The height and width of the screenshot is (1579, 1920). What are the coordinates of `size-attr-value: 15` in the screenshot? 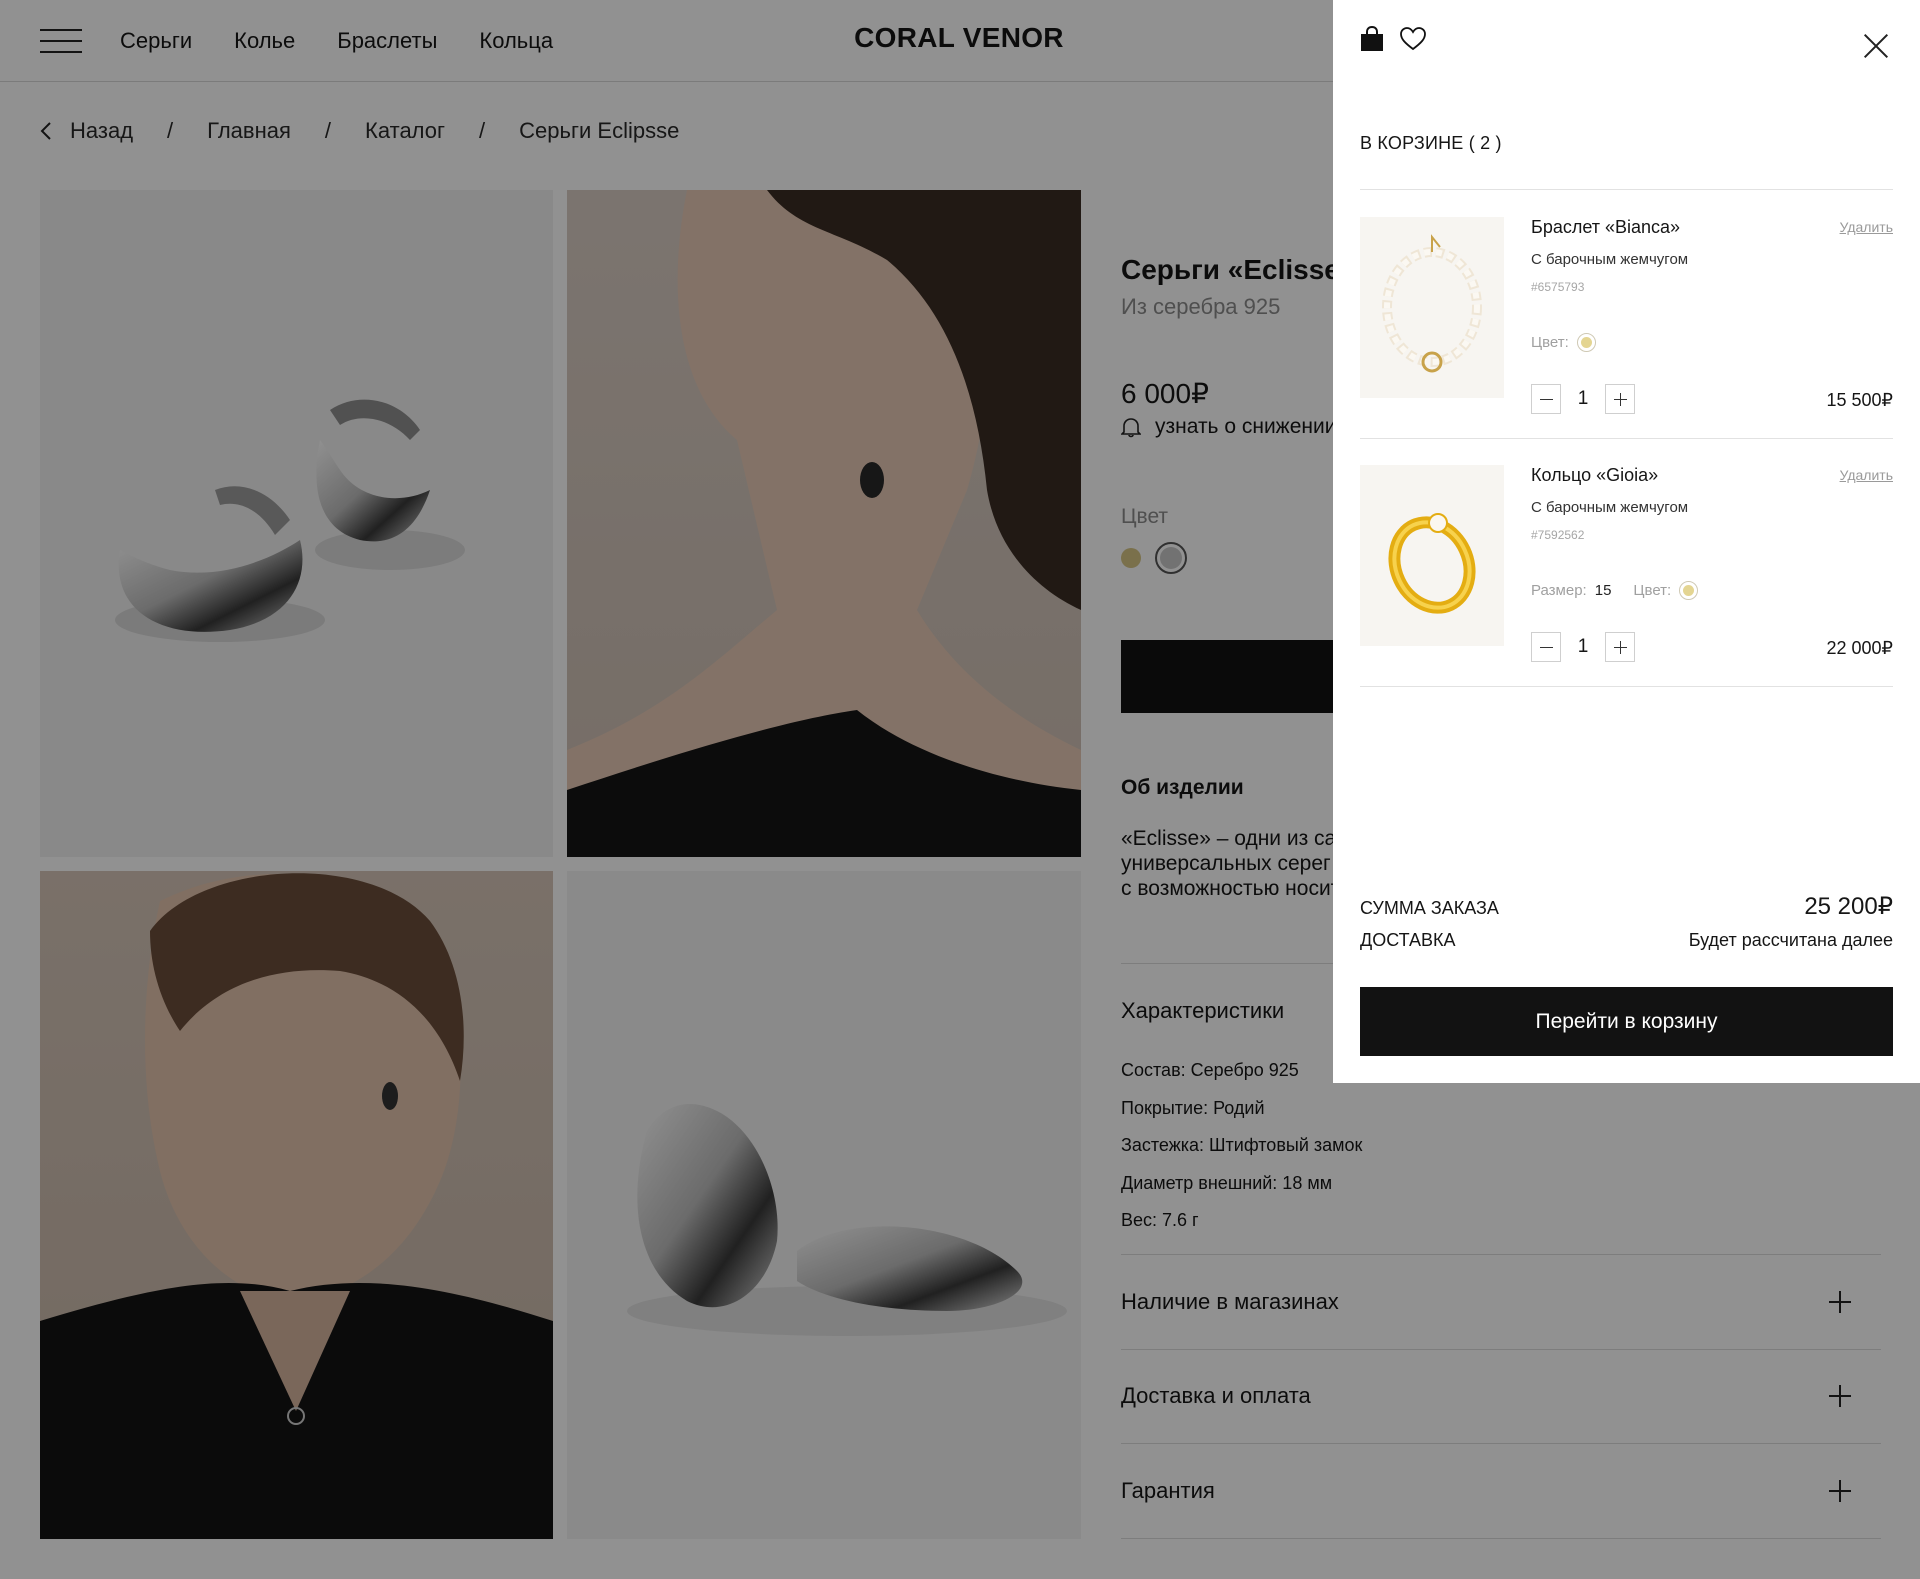 It's located at (1603, 590).